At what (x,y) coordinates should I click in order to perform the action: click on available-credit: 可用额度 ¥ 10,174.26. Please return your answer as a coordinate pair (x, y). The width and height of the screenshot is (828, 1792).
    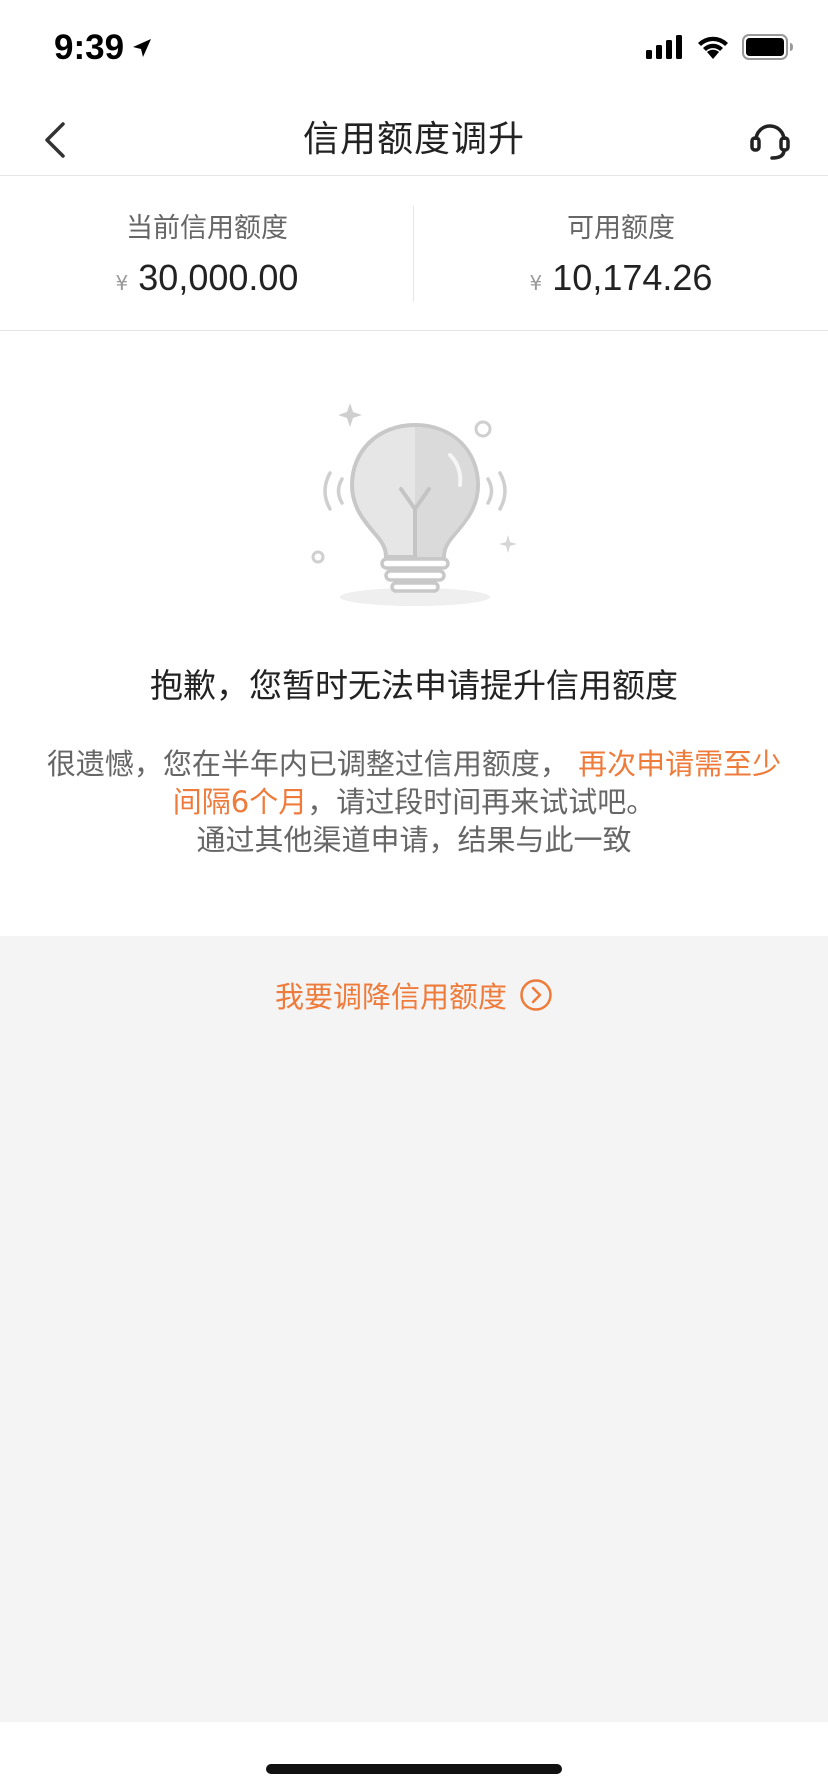
    Looking at the image, I should click on (621, 253).